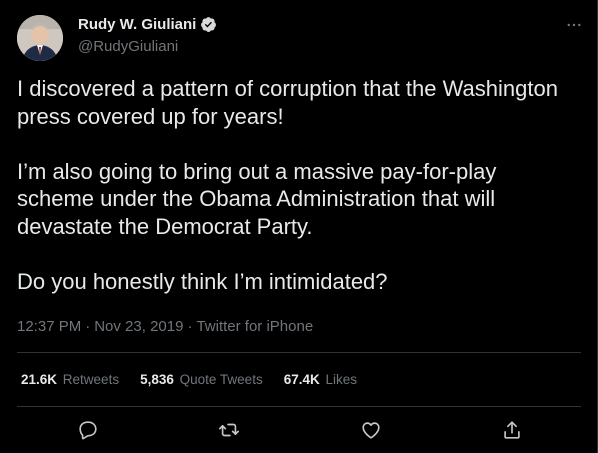  Describe the element at coordinates (138, 326) in the screenshot. I see `tweet-date: Nov 23, 2019` at that location.